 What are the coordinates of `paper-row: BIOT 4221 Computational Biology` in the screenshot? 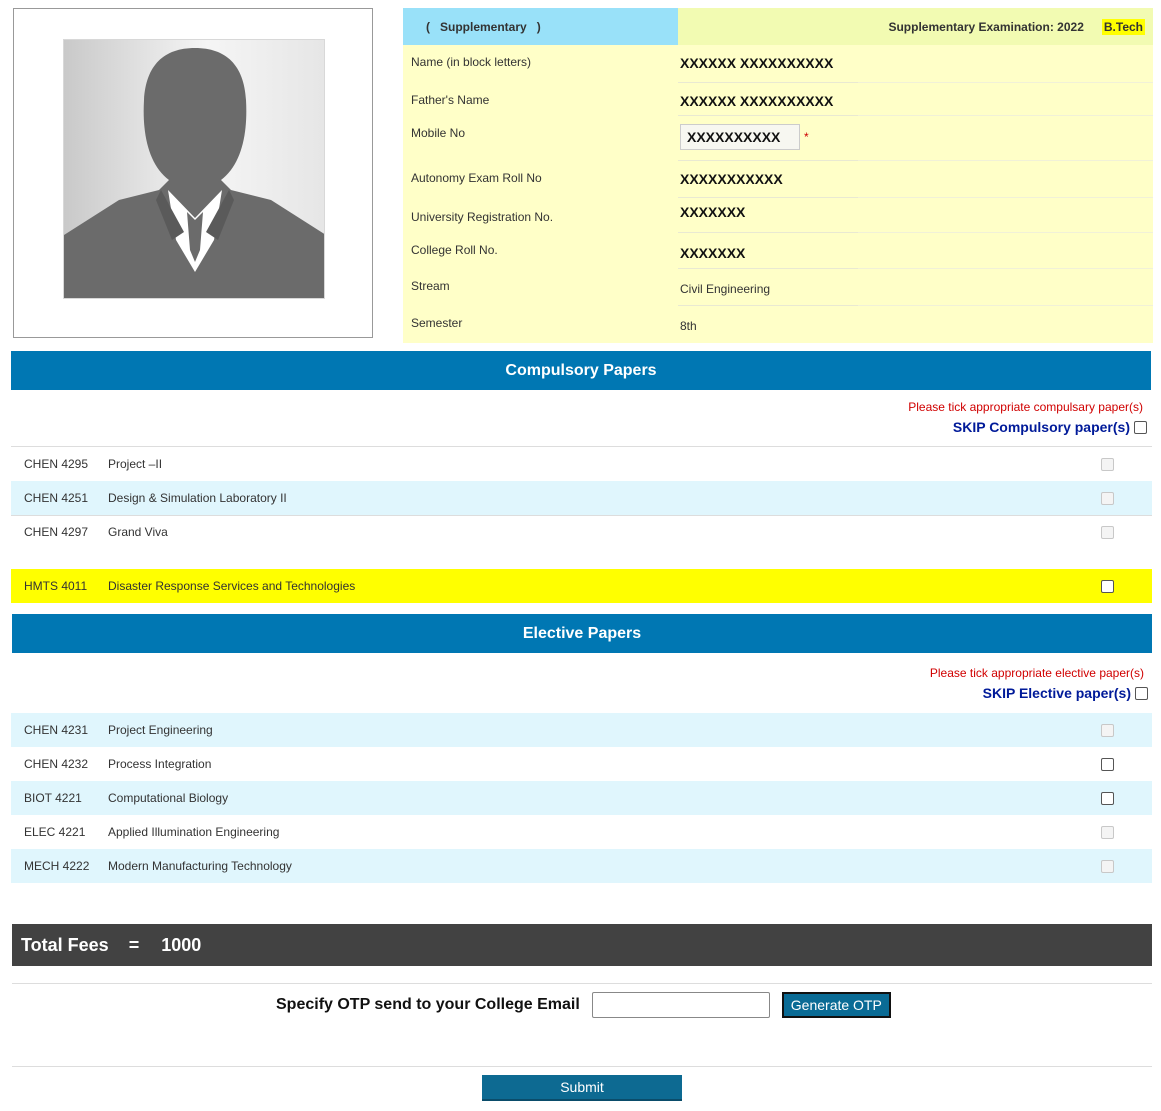 It's located at (581, 798).